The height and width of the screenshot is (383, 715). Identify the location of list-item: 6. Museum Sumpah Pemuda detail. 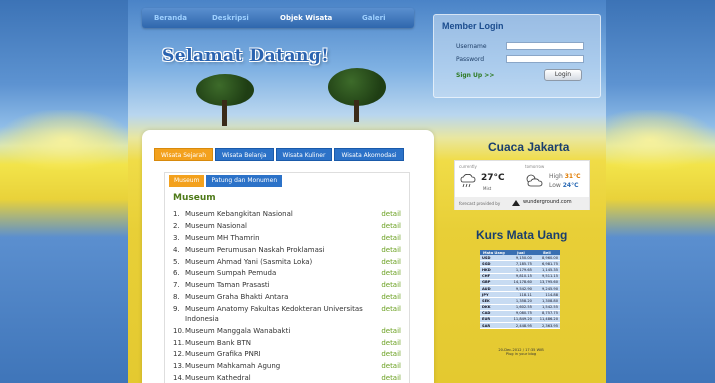
(287, 274).